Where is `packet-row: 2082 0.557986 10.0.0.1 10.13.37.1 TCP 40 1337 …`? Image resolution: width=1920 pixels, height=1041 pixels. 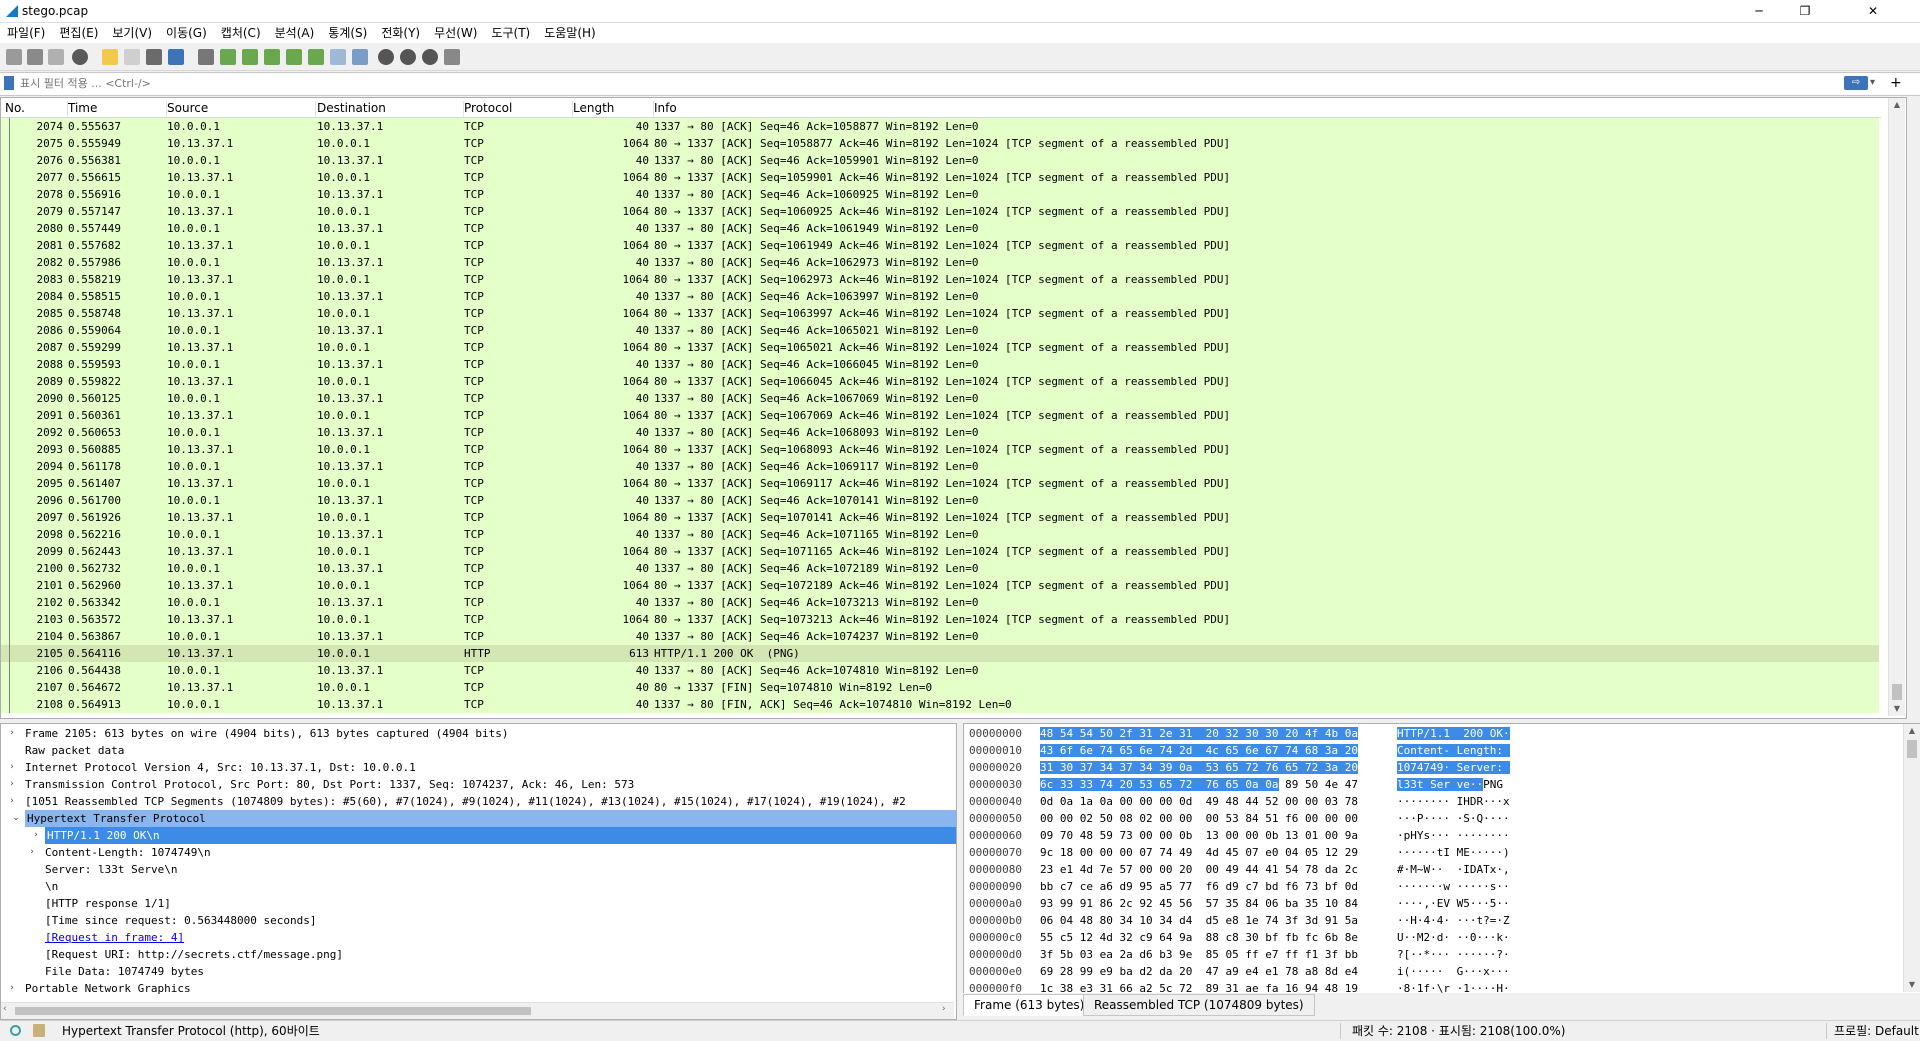 packet-row: 2082 0.557986 10.0.0.1 10.13.37.1 TCP 40 1337 … is located at coordinates (940, 262).